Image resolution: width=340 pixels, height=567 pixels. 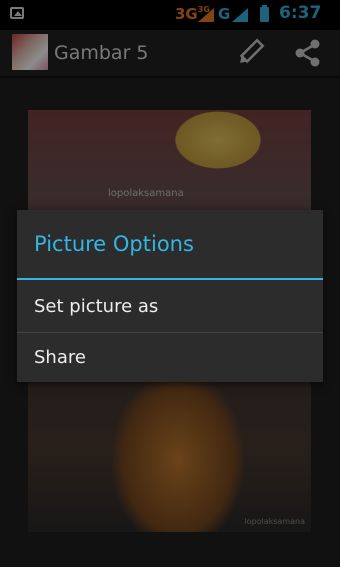 I want to click on option-label: Set picture as, so click(x=96, y=306).